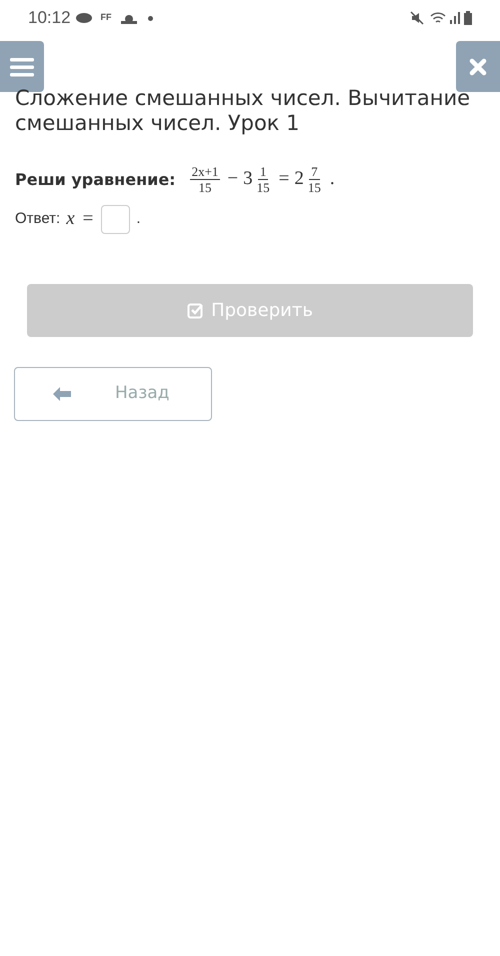 This screenshot has width=500, height=956. I want to click on notification-text: FF, so click(106, 17).